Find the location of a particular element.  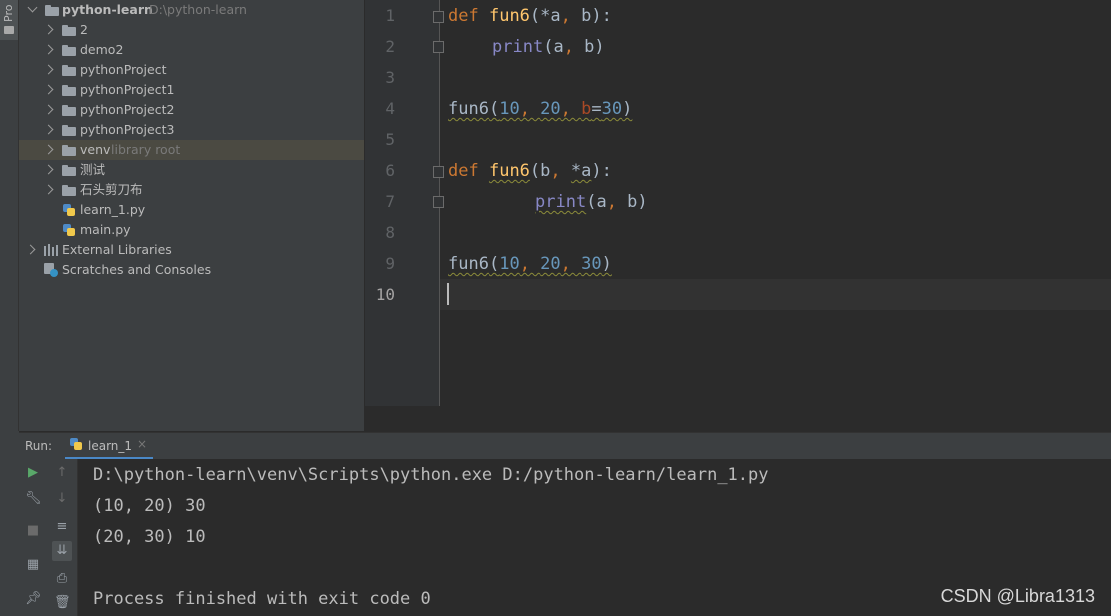

library-root-note: library root is located at coordinates (146, 149).